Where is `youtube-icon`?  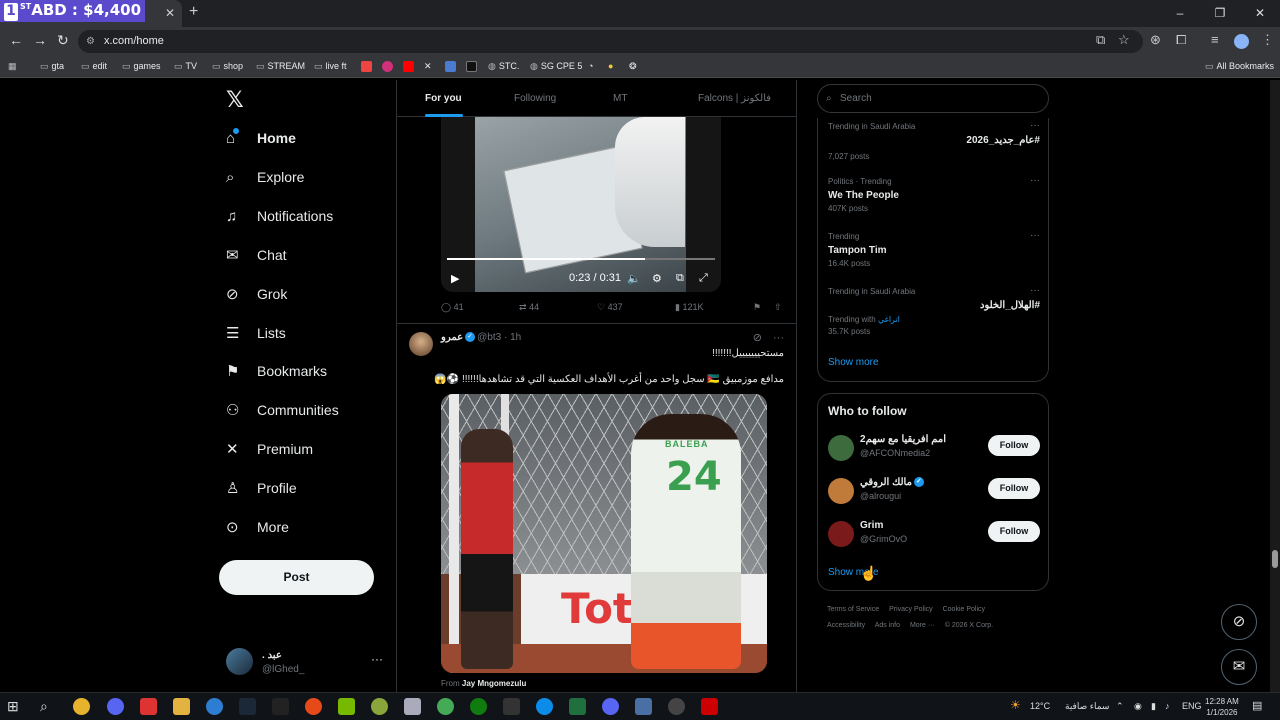
youtube-icon is located at coordinates (408, 66).